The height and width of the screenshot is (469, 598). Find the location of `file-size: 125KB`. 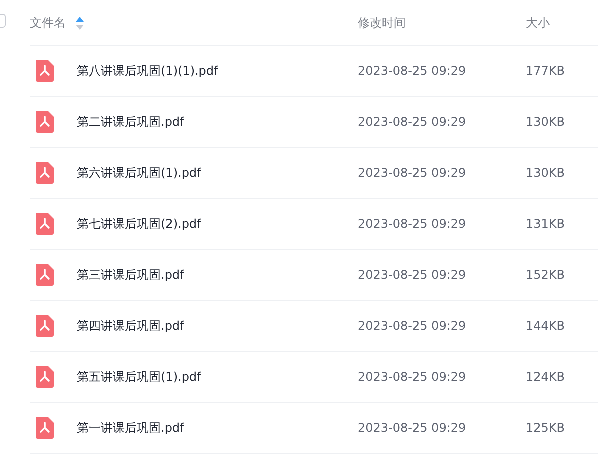

file-size: 125KB is located at coordinates (546, 428).